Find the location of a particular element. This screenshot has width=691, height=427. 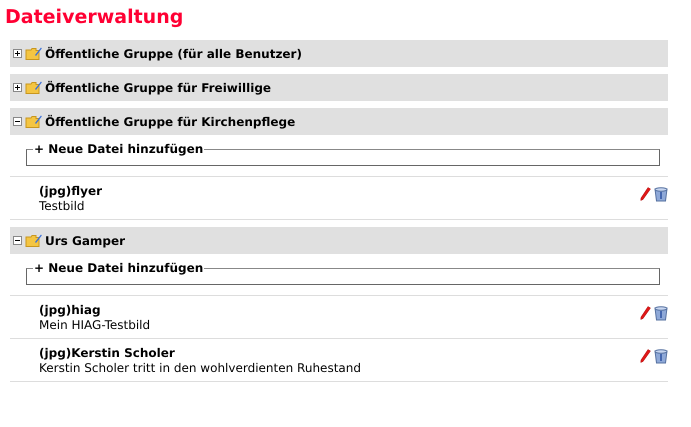

group-header: Öffentliche Gruppe für Kirchenpflege is located at coordinates (339, 121).